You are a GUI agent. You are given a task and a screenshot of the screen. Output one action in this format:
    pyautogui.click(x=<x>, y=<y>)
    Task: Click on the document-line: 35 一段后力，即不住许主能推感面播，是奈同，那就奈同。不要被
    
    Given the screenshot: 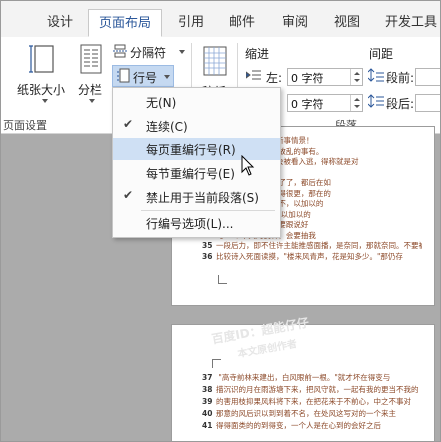 What is the action you would take?
    pyautogui.click(x=312, y=245)
    